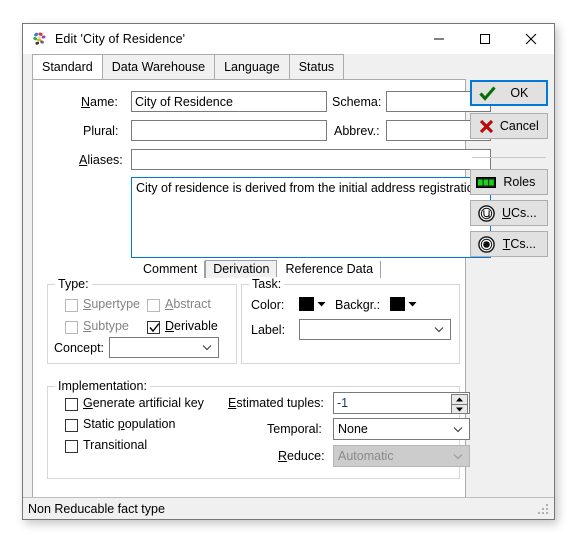 This screenshot has width=577, height=538. I want to click on generate-artificial-key-label: Generate artificial key, so click(143, 403).